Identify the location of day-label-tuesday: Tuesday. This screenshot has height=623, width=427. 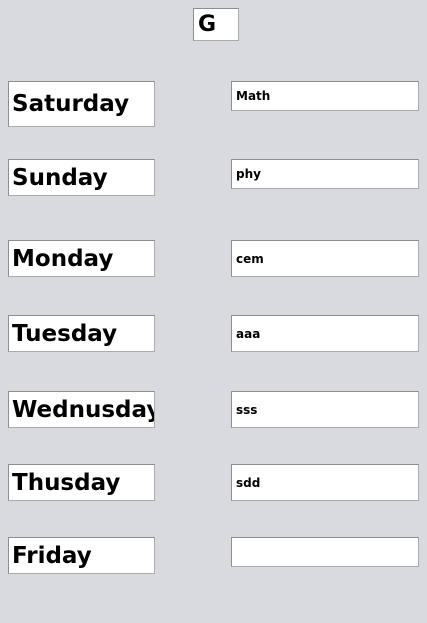
(81, 333).